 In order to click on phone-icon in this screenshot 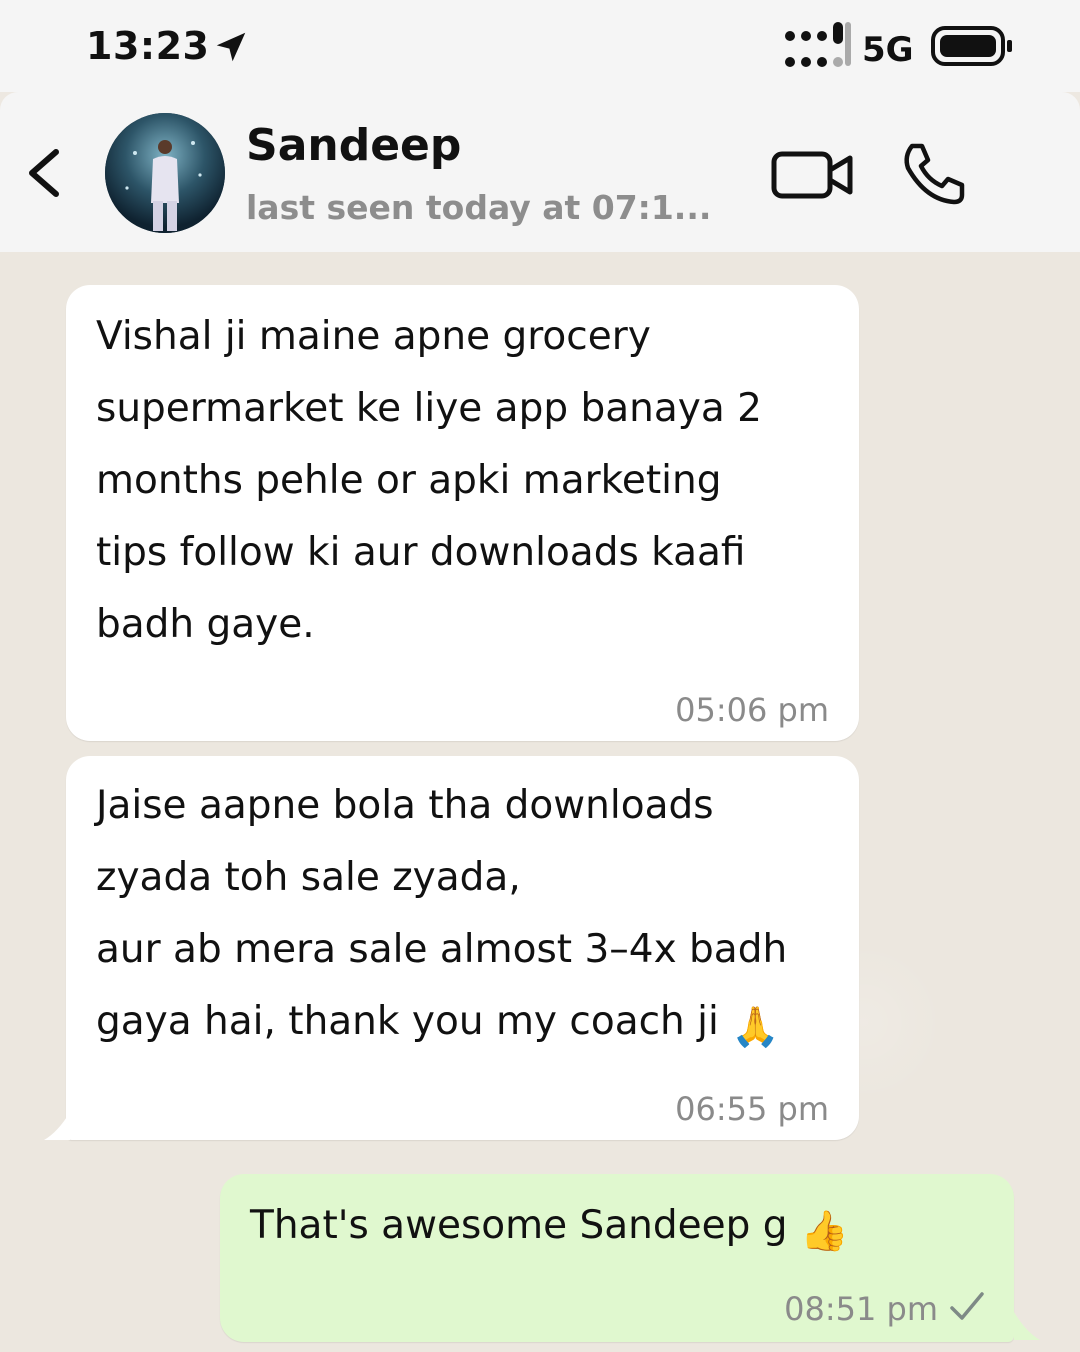, I will do `click(934, 173)`.